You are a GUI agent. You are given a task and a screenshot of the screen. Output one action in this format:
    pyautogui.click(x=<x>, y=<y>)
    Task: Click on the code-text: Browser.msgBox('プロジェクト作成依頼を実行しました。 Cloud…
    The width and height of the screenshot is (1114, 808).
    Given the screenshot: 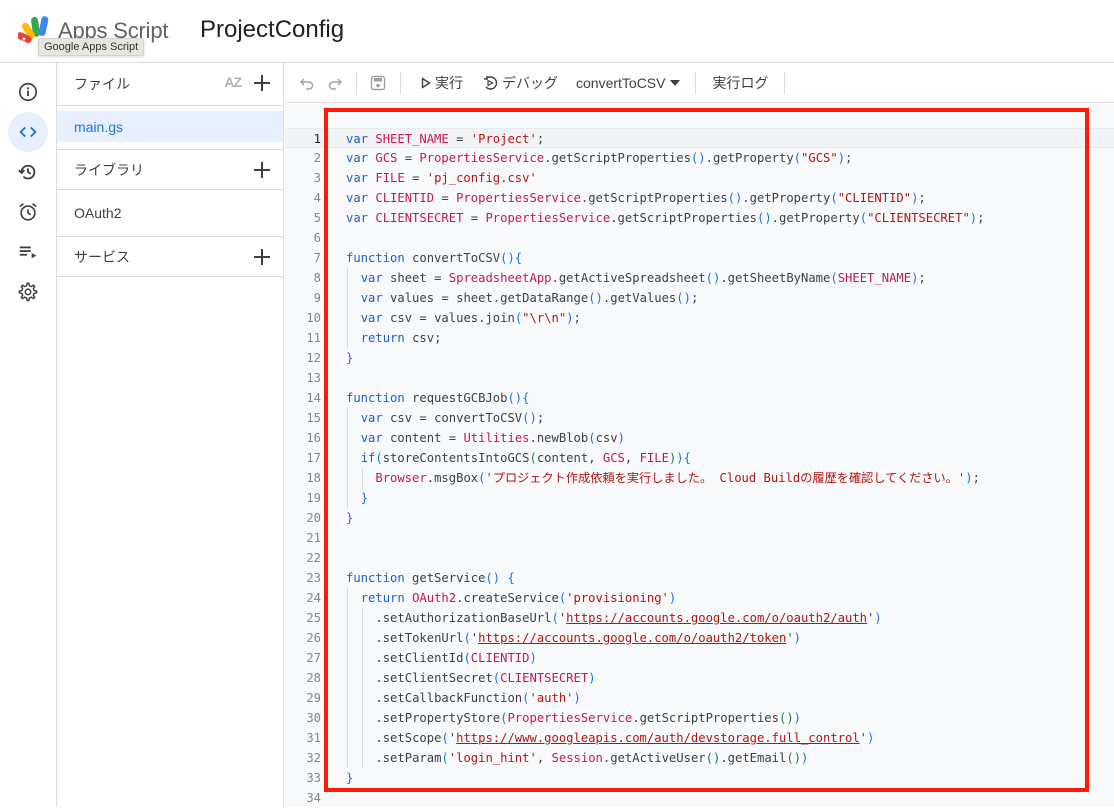 What is the action you would take?
    pyautogui.click(x=677, y=478)
    